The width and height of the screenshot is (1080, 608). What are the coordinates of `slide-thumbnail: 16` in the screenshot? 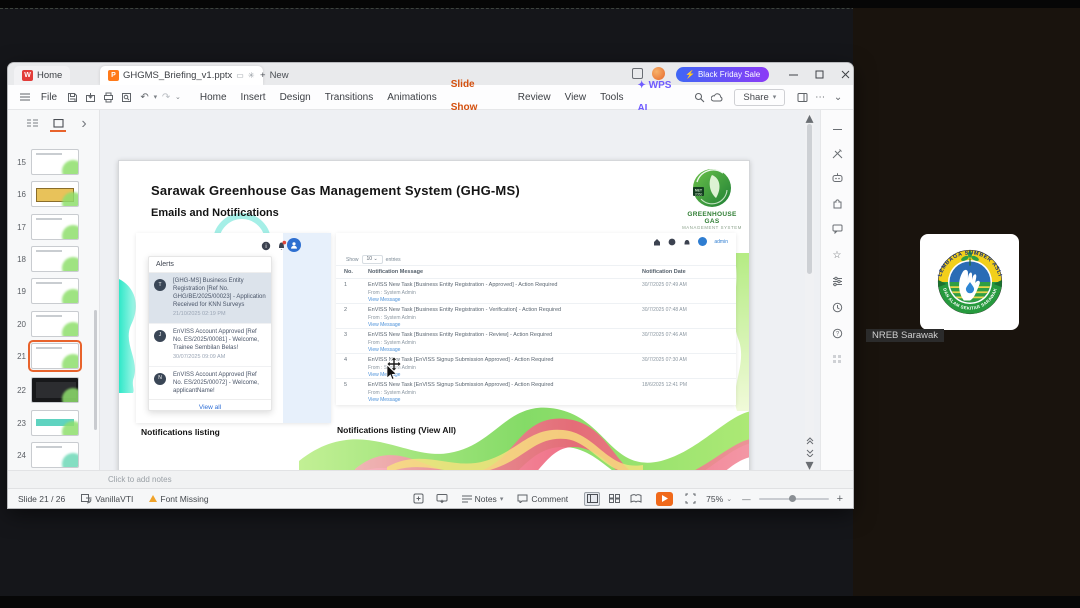 It's located at (54, 194).